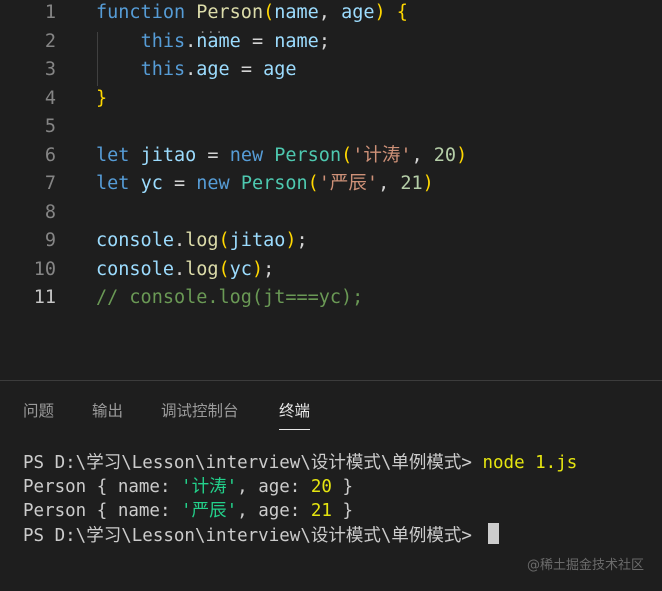  What do you see at coordinates (50, 240) in the screenshot?
I see `line-number: 9` at bounding box center [50, 240].